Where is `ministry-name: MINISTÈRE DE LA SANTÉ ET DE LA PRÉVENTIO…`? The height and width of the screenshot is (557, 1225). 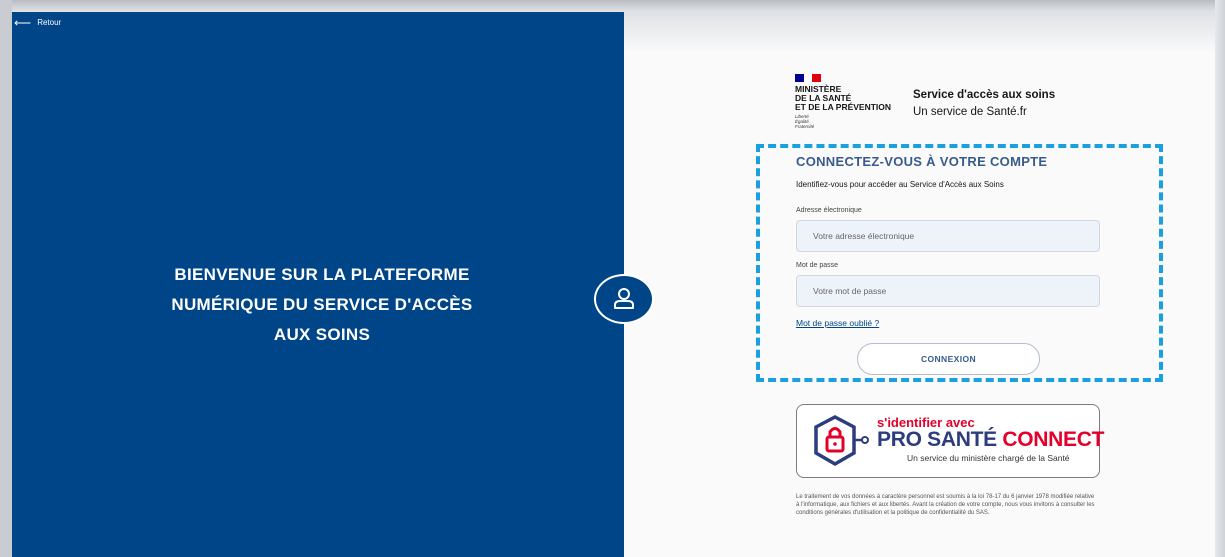 ministry-name: MINISTÈRE DE LA SANTÉ ET DE LA PRÉVENTIO… is located at coordinates (843, 98).